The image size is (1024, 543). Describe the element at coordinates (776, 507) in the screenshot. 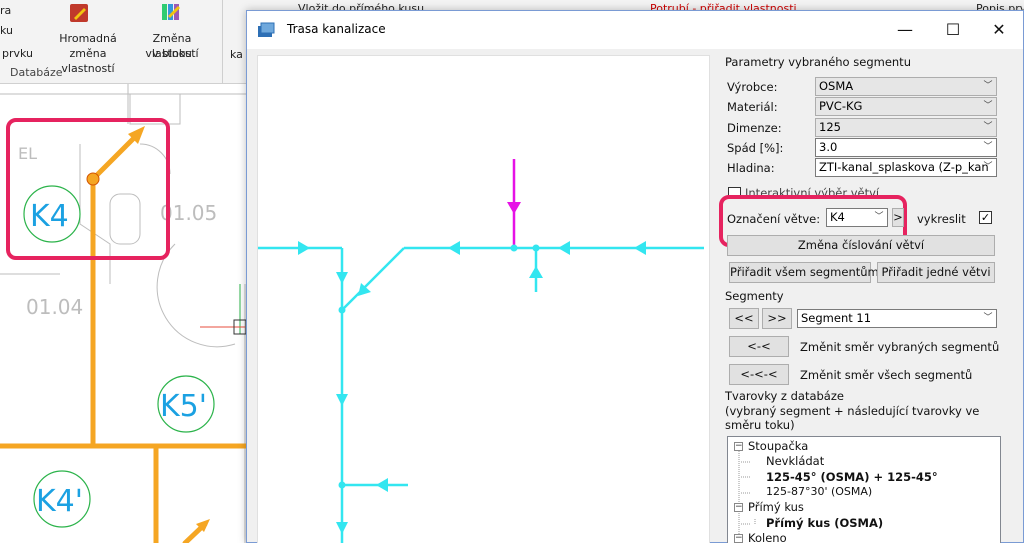

I see `tree-node-primy-kus: Přímý kus` at that location.